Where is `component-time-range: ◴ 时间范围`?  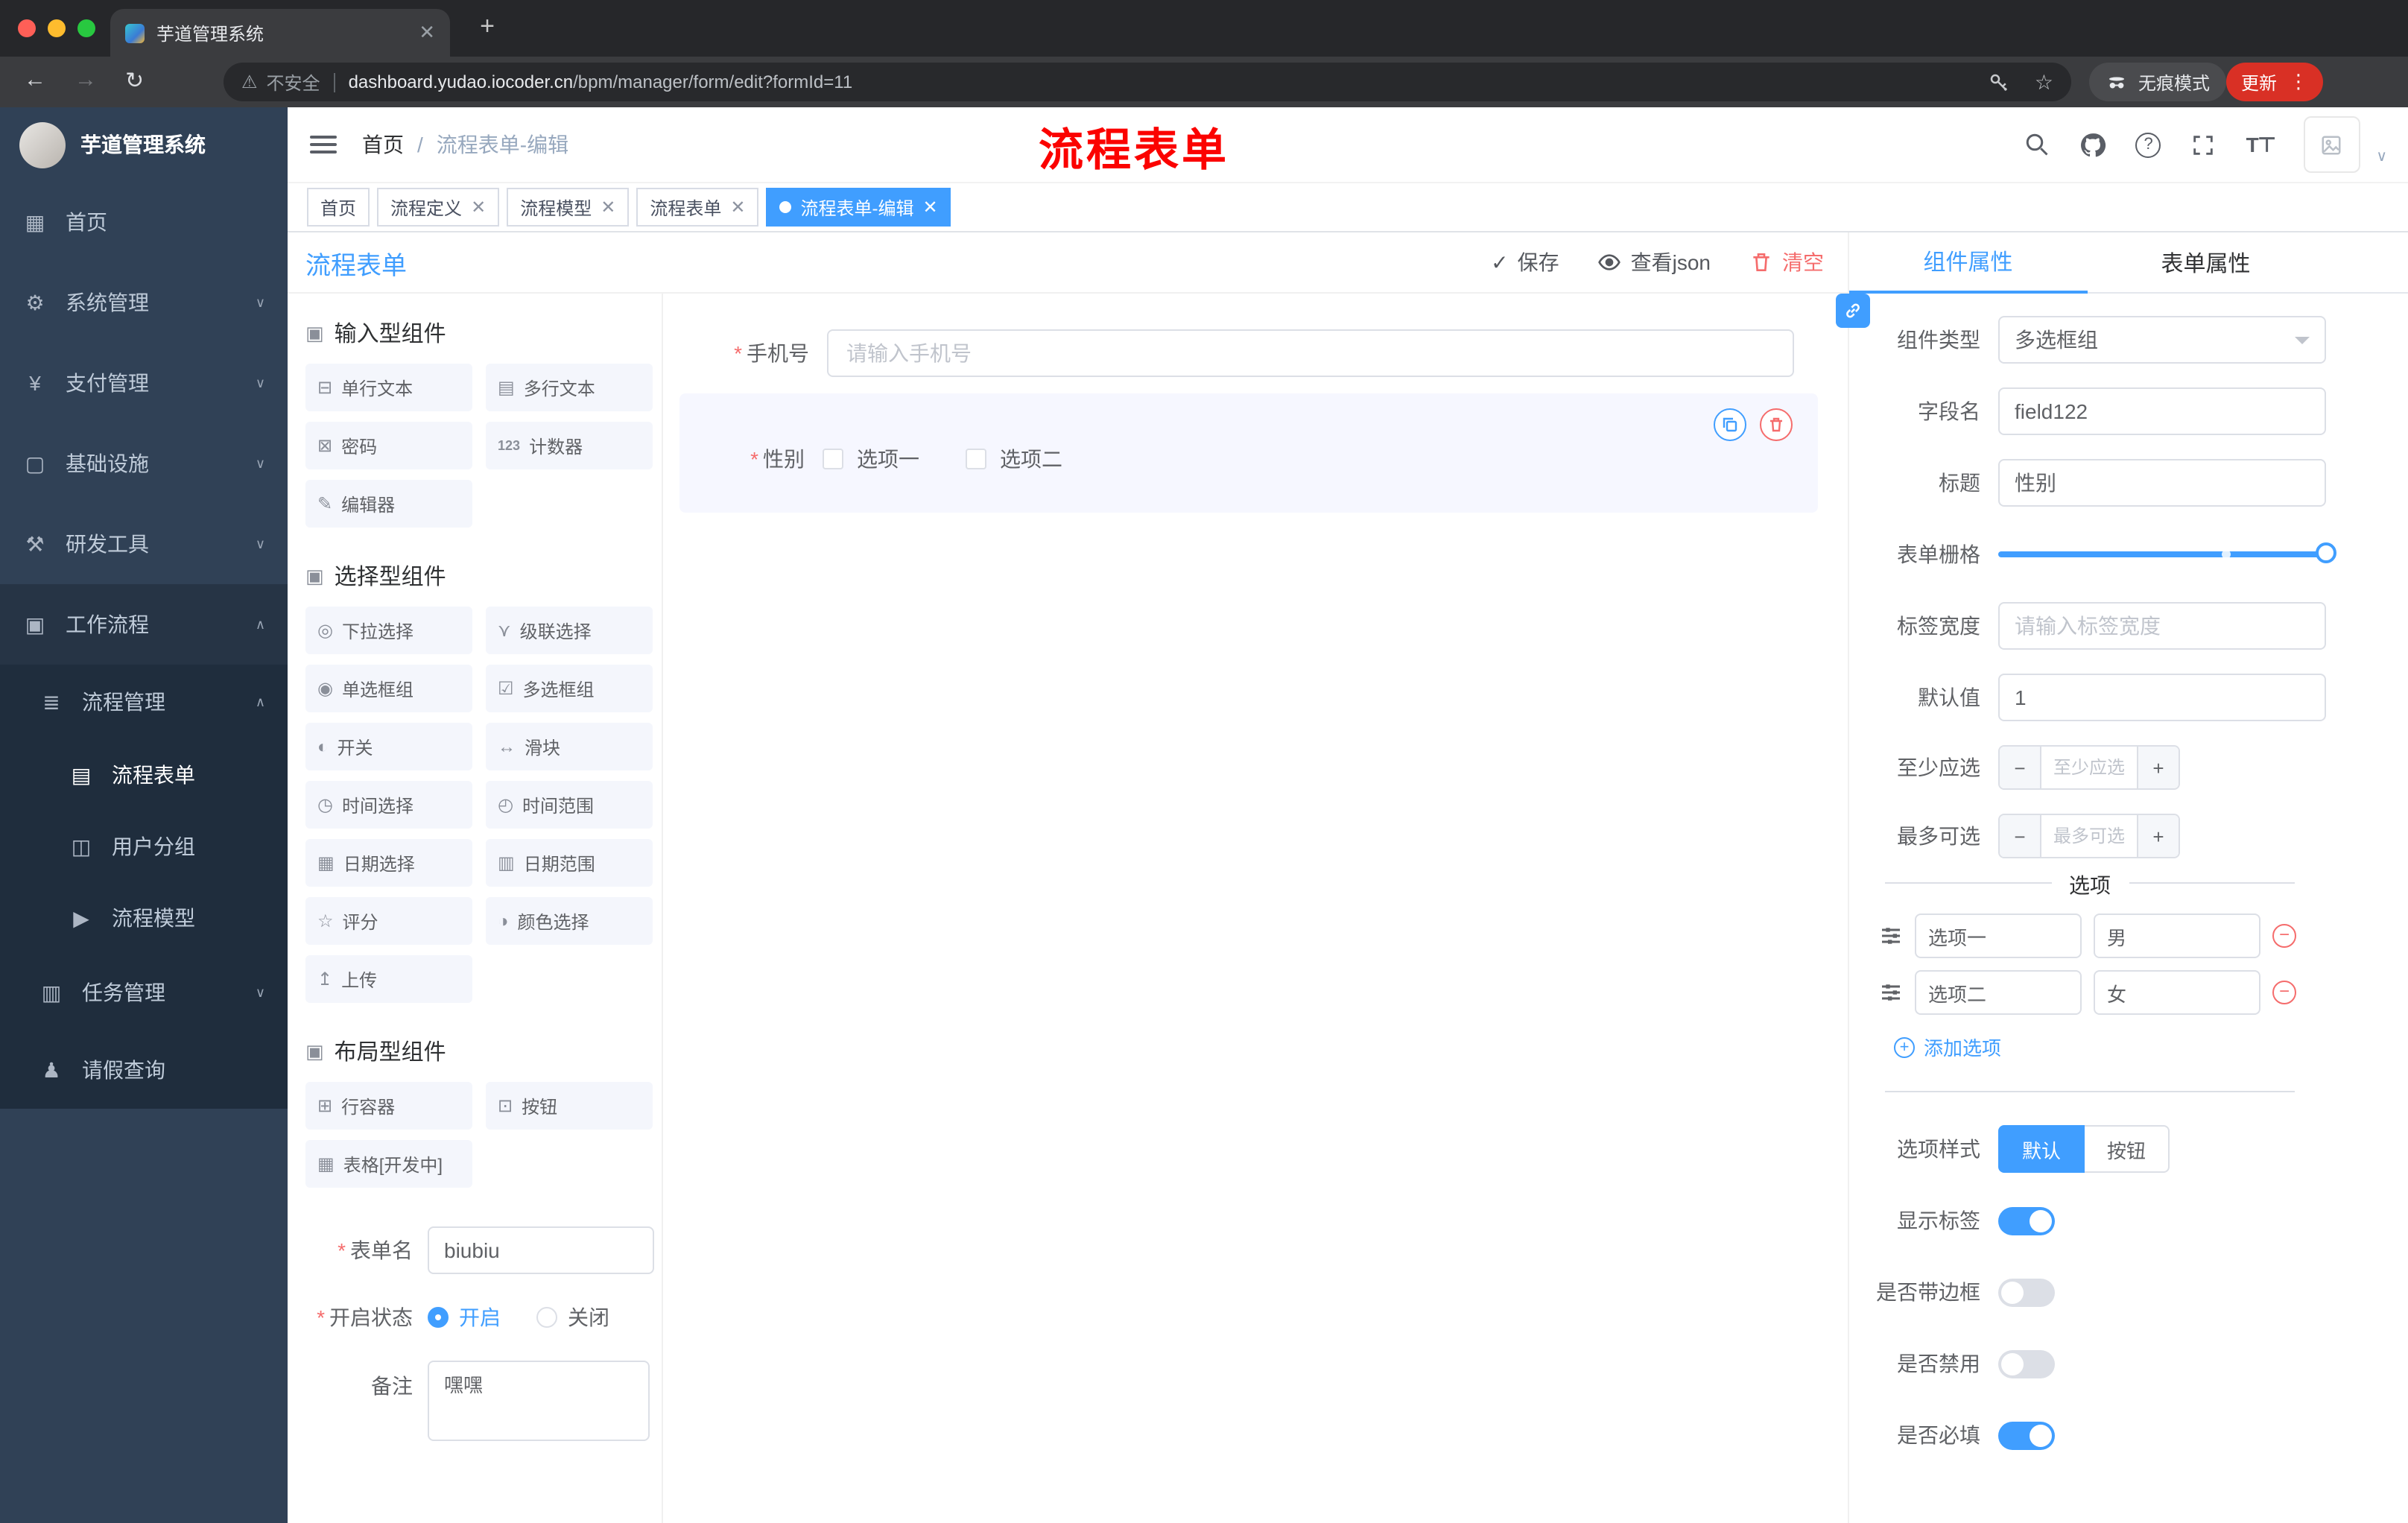
component-time-range: ◴ 时间范围 is located at coordinates (569, 805).